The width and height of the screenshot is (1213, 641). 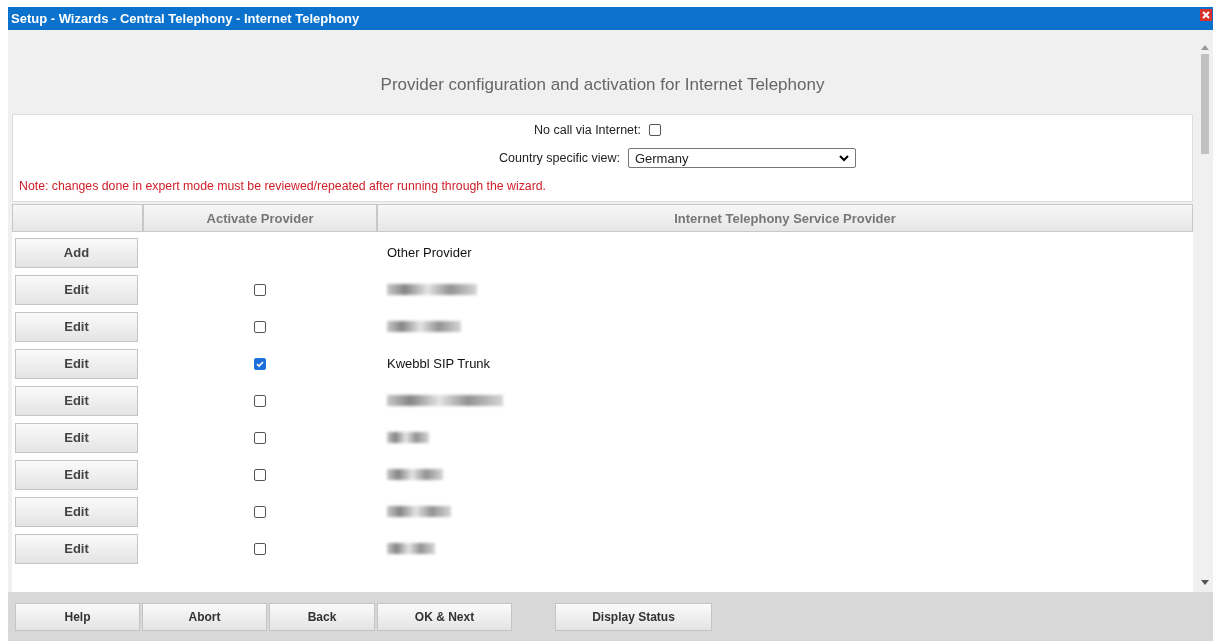 What do you see at coordinates (1204, 583) in the screenshot?
I see `scroll-down-icon` at bounding box center [1204, 583].